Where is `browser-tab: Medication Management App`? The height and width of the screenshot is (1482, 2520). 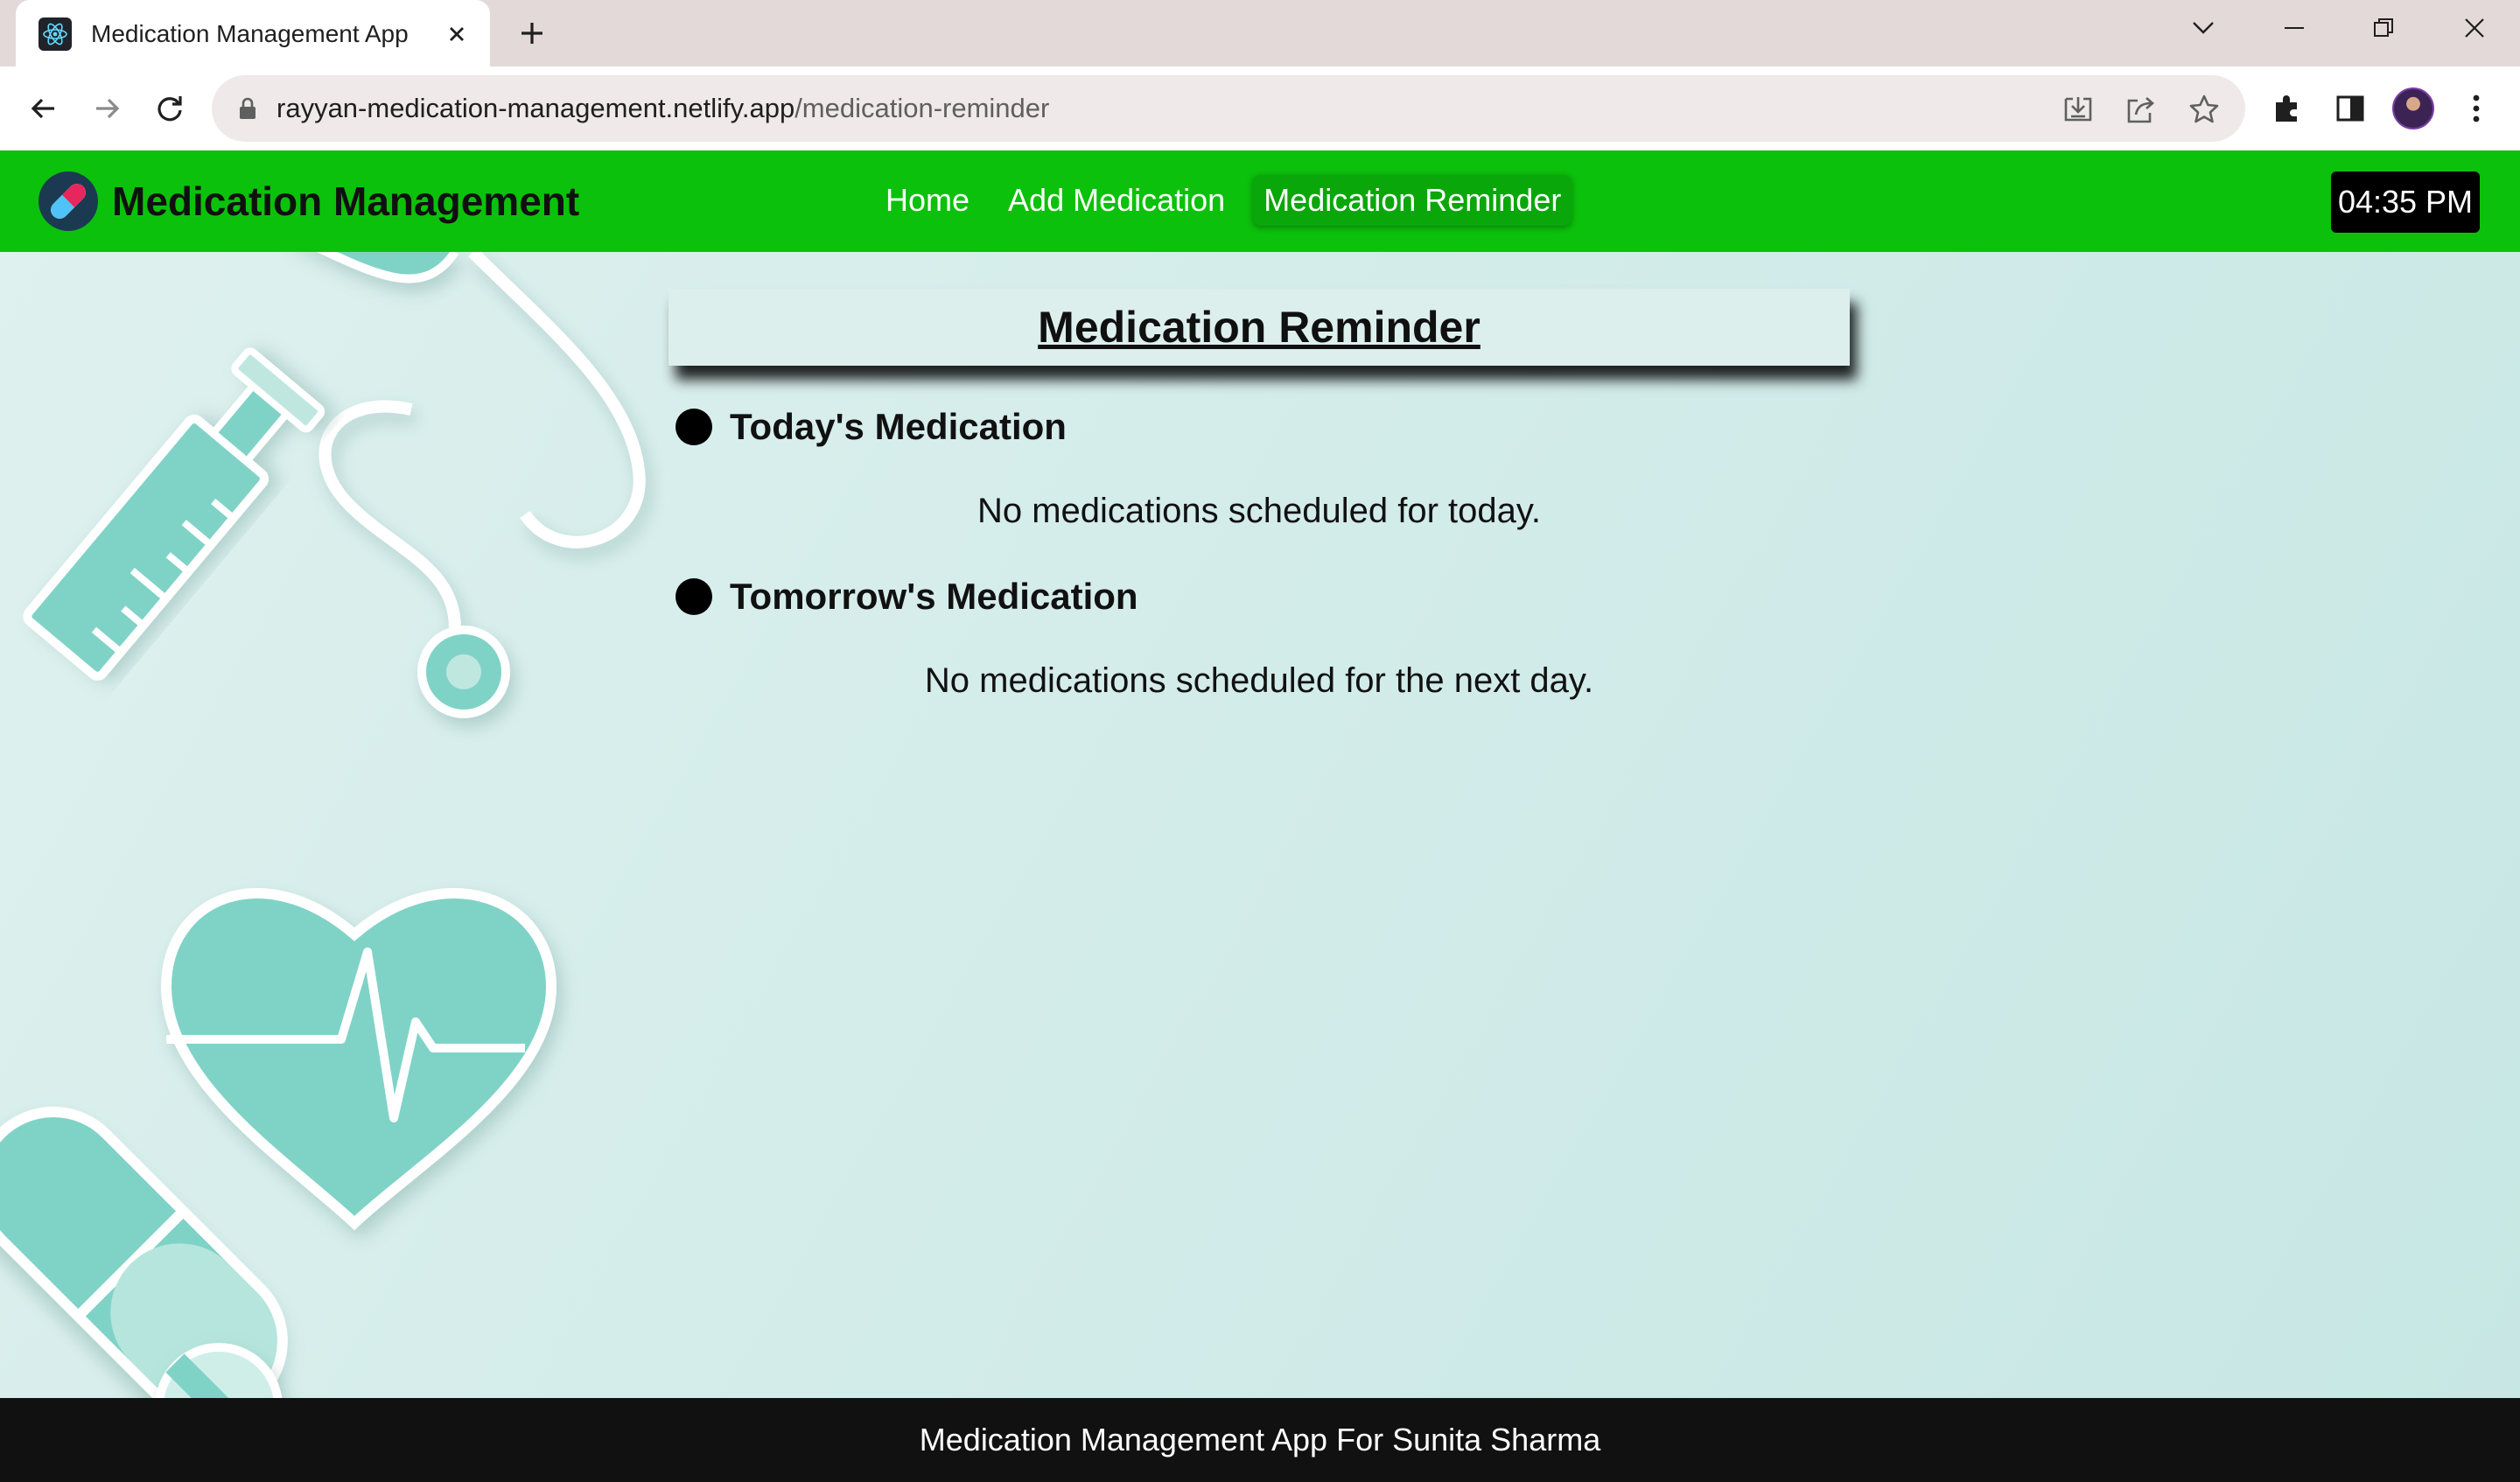
browser-tab: Medication Management App is located at coordinates (253, 34).